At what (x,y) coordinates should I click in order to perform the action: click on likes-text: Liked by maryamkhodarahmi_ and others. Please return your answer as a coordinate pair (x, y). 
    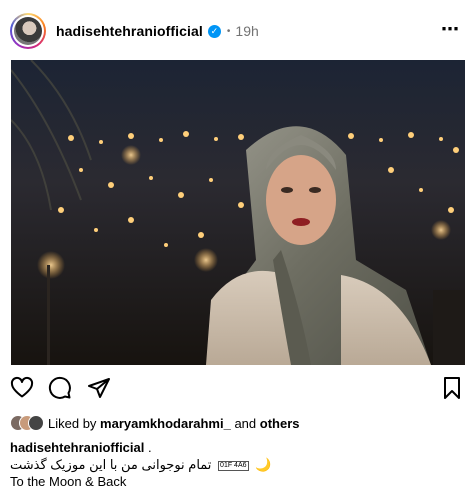
    Looking at the image, I should click on (174, 423).